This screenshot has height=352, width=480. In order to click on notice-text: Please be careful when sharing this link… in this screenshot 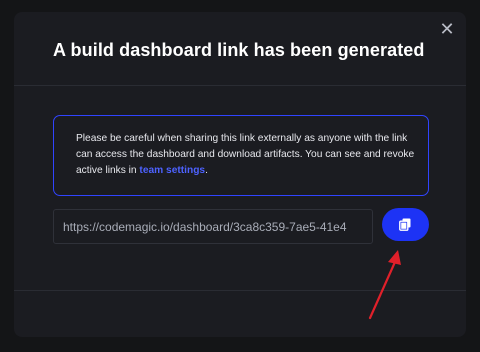, I will do `click(245, 154)`.